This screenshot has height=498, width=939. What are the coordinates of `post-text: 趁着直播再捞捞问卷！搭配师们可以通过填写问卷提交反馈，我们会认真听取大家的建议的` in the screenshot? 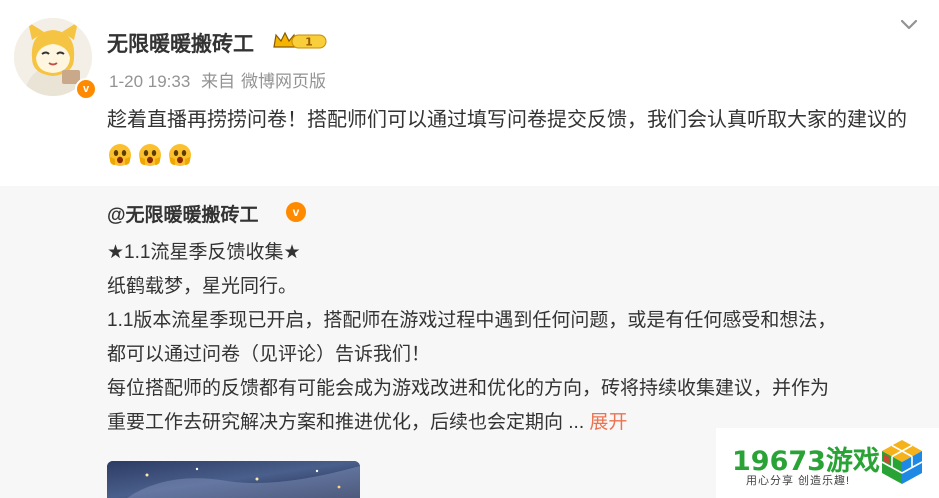 It's located at (507, 120).